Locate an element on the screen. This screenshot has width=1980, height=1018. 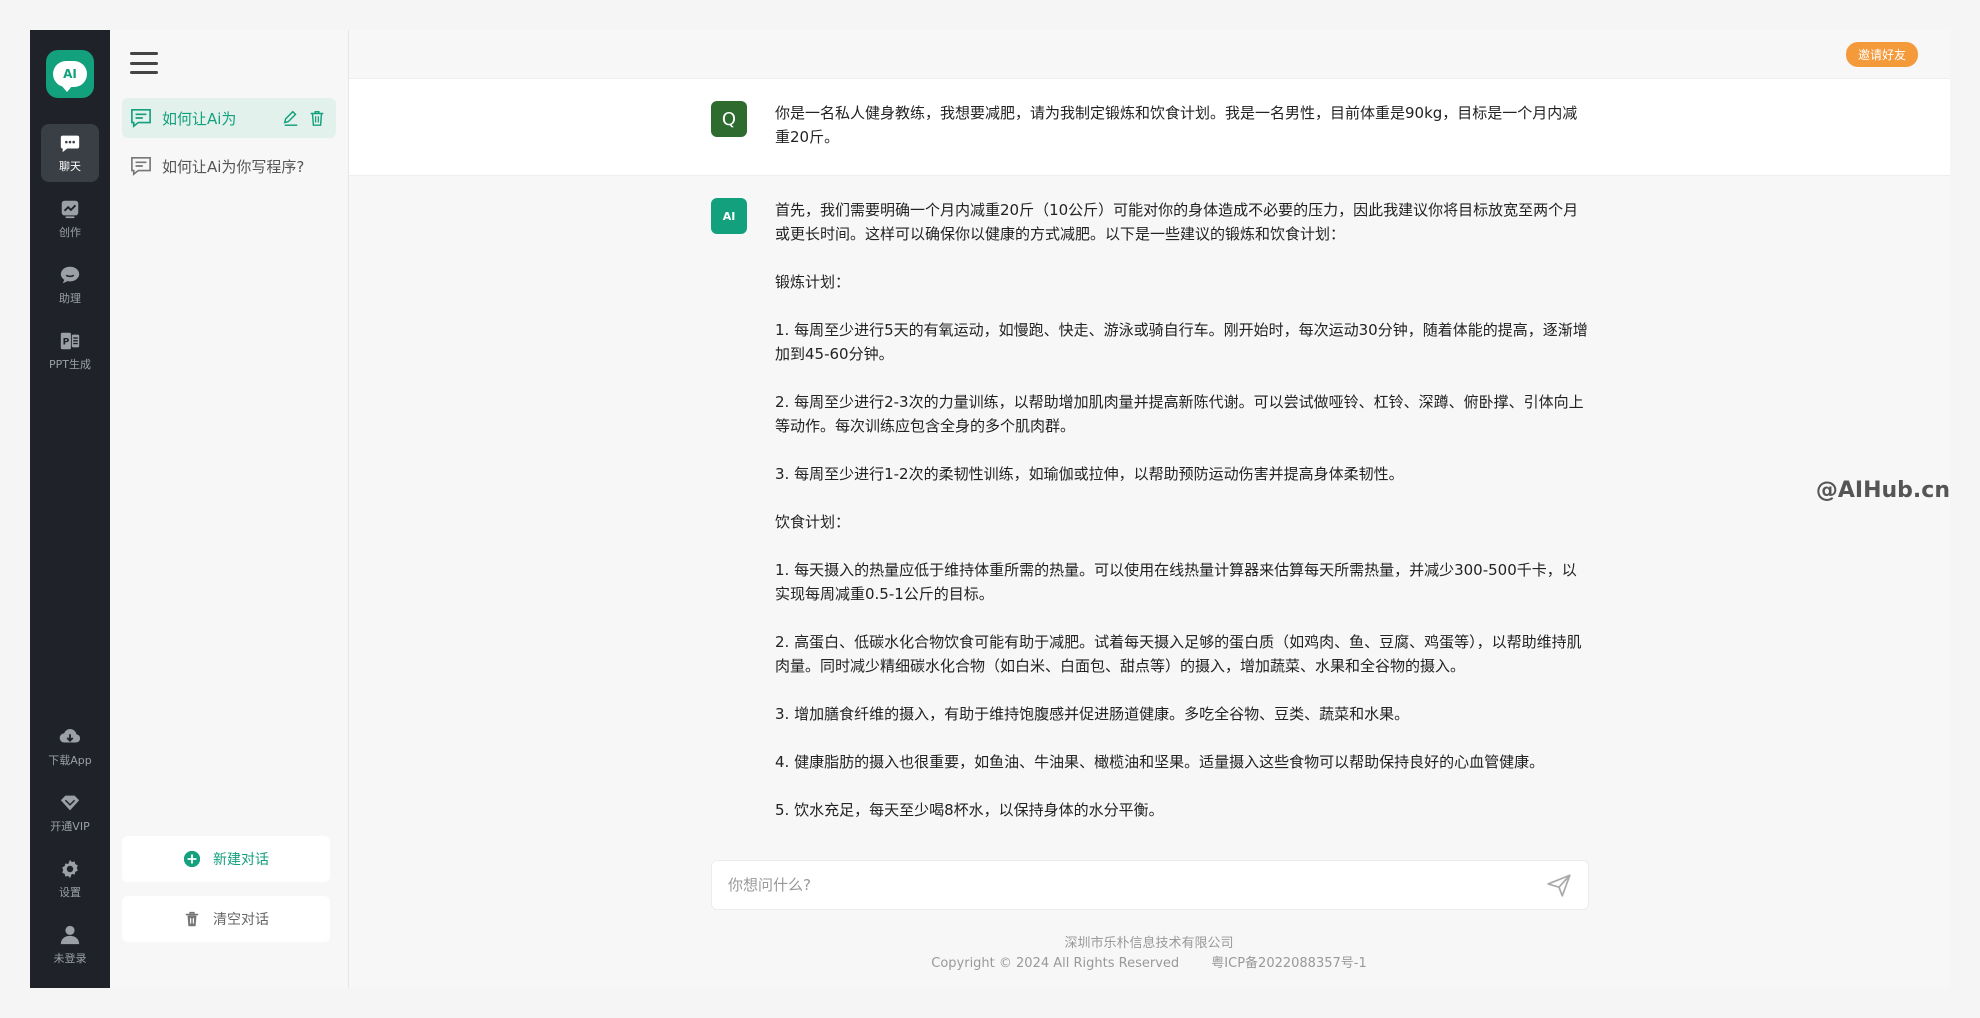
chat-input-box is located at coordinates (1150, 885).